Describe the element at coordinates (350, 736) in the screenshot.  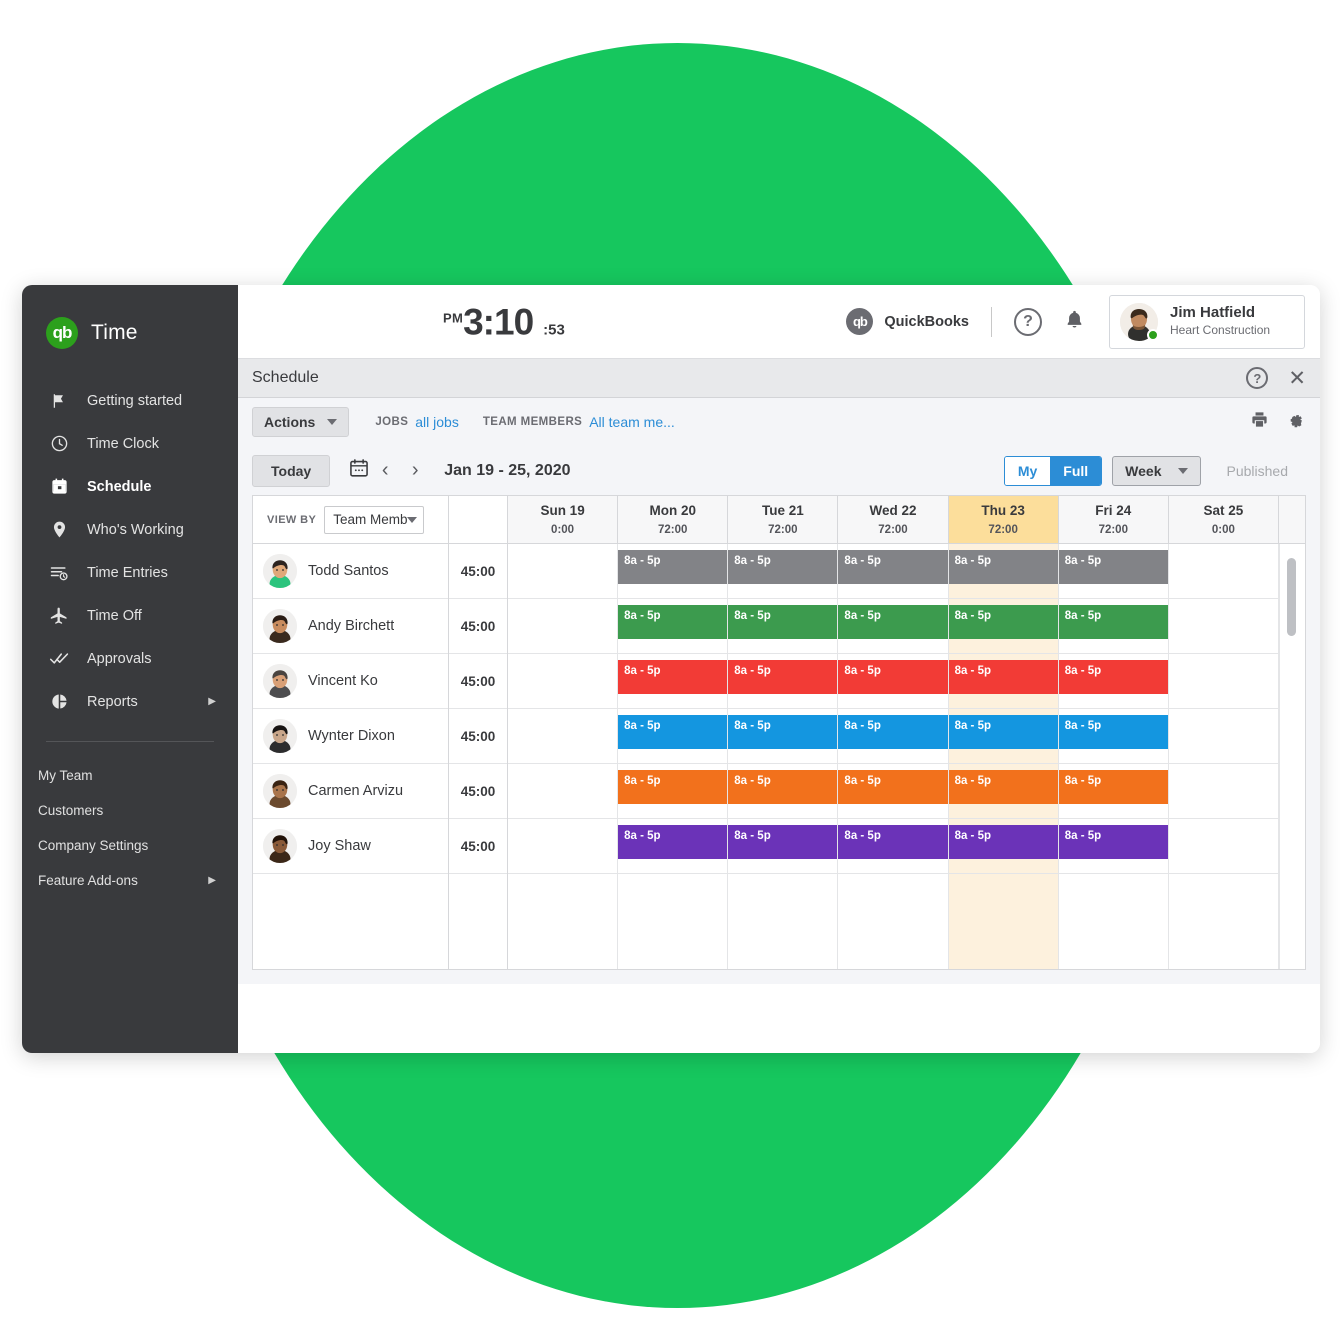
I see `table-row: Wynter Dixon` at that location.